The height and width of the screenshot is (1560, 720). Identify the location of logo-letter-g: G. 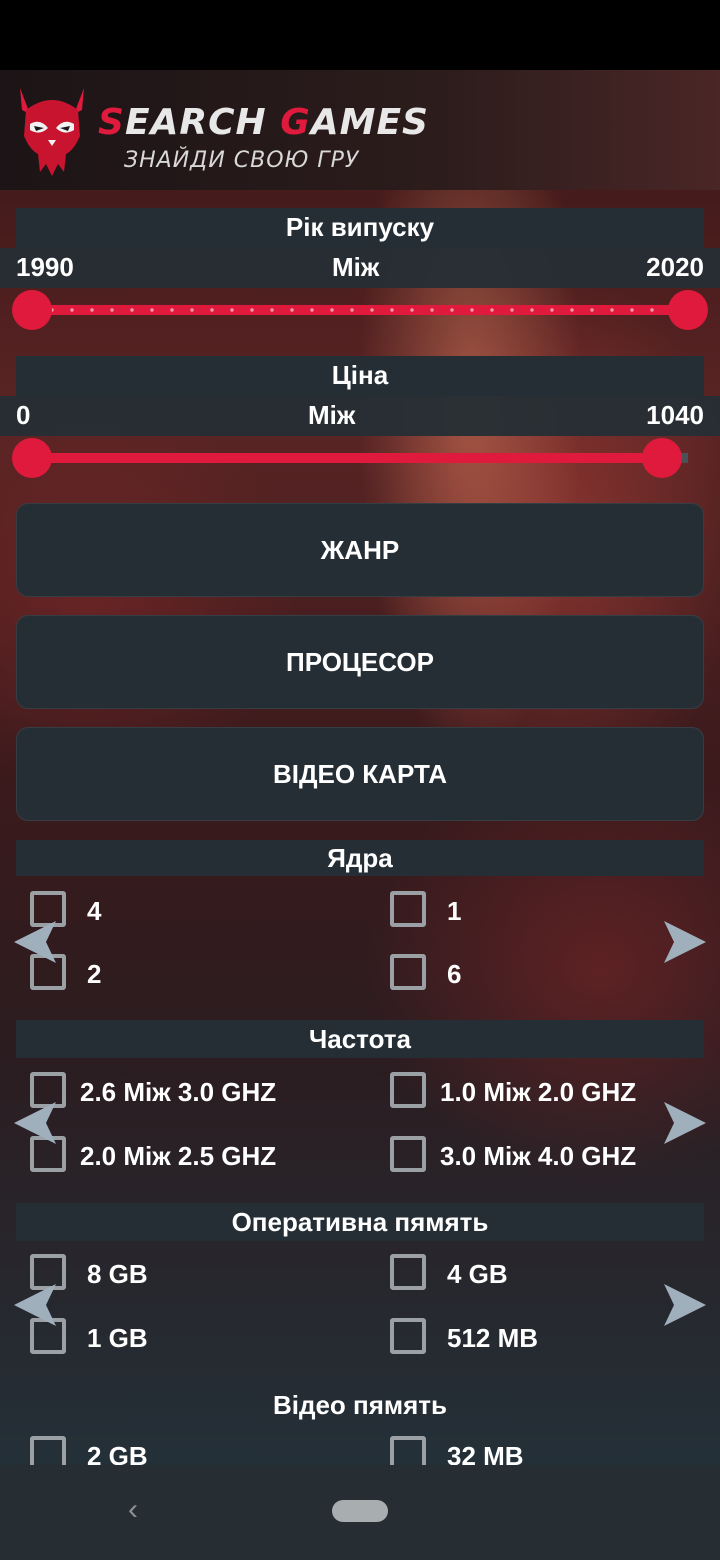
(295, 122).